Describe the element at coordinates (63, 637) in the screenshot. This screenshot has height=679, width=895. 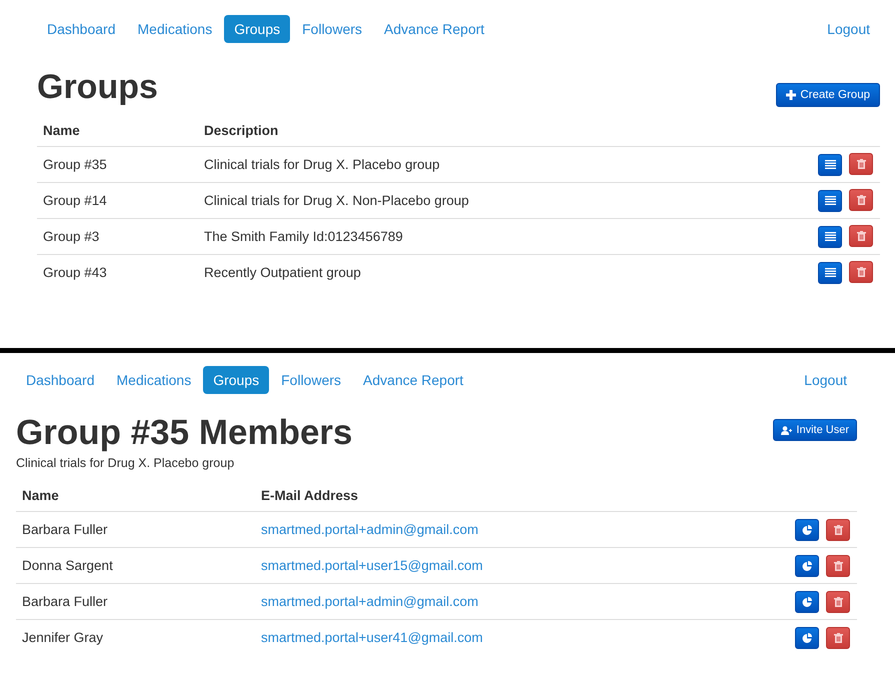
I see `member-name: Jennifer Gray` at that location.